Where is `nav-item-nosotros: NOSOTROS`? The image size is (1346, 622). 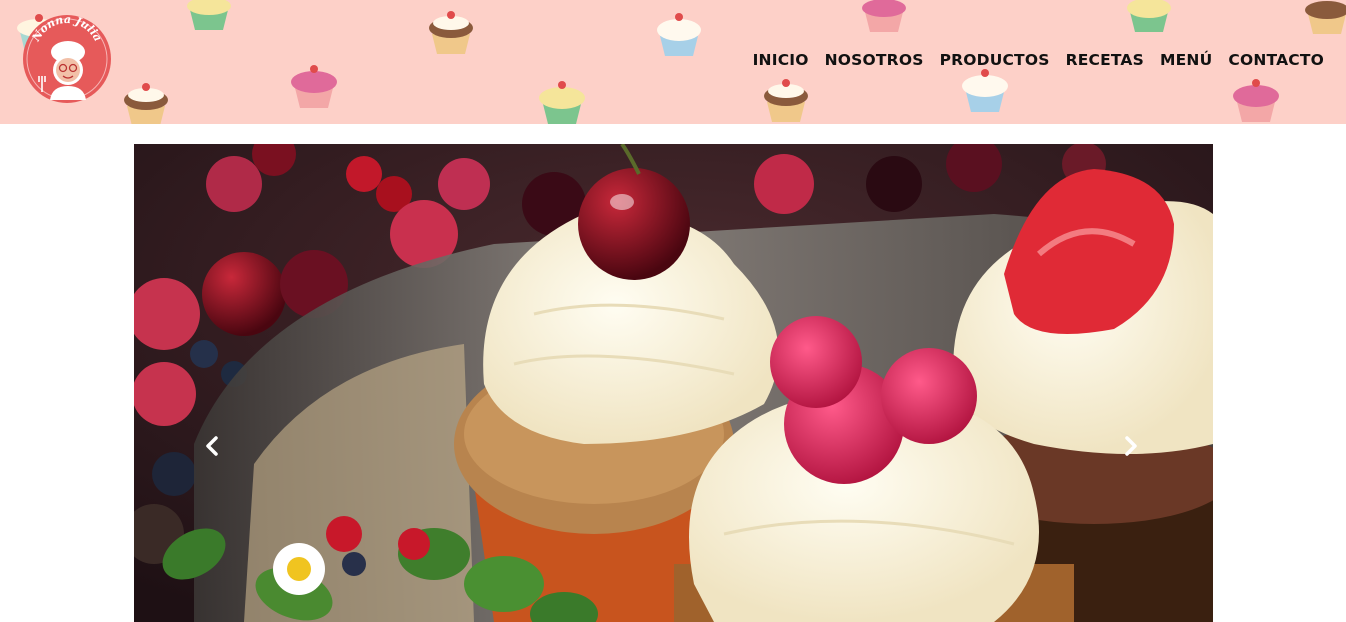 nav-item-nosotros: NOSOTROS is located at coordinates (874, 60).